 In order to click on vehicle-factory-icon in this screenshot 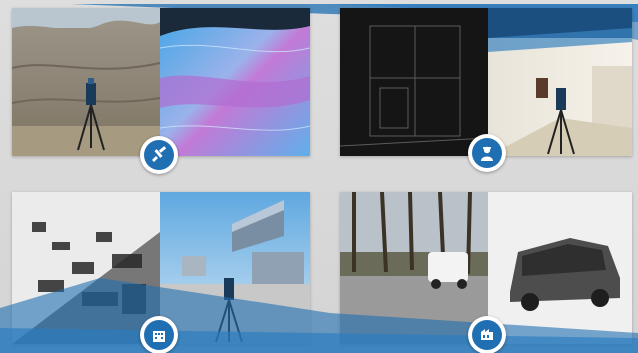, I will do `click(487, 335)`.